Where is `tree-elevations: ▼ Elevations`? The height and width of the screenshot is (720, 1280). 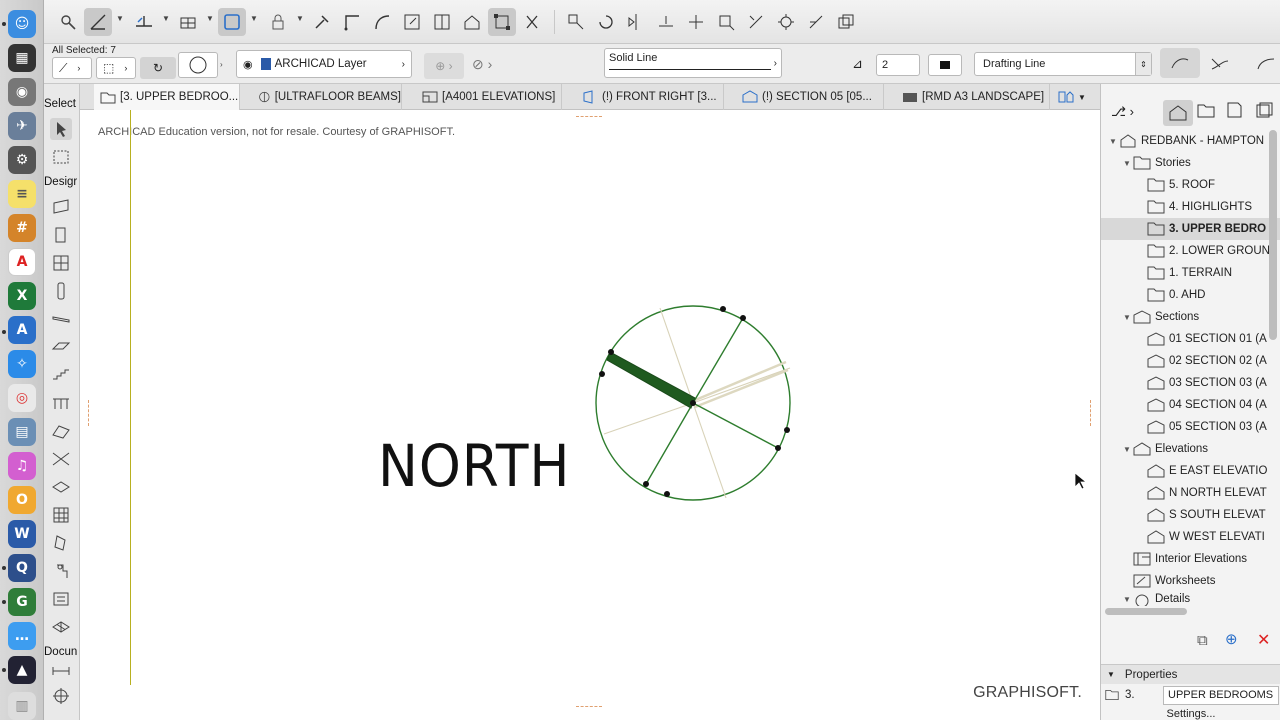 tree-elevations: ▼ Elevations is located at coordinates (1201, 449).